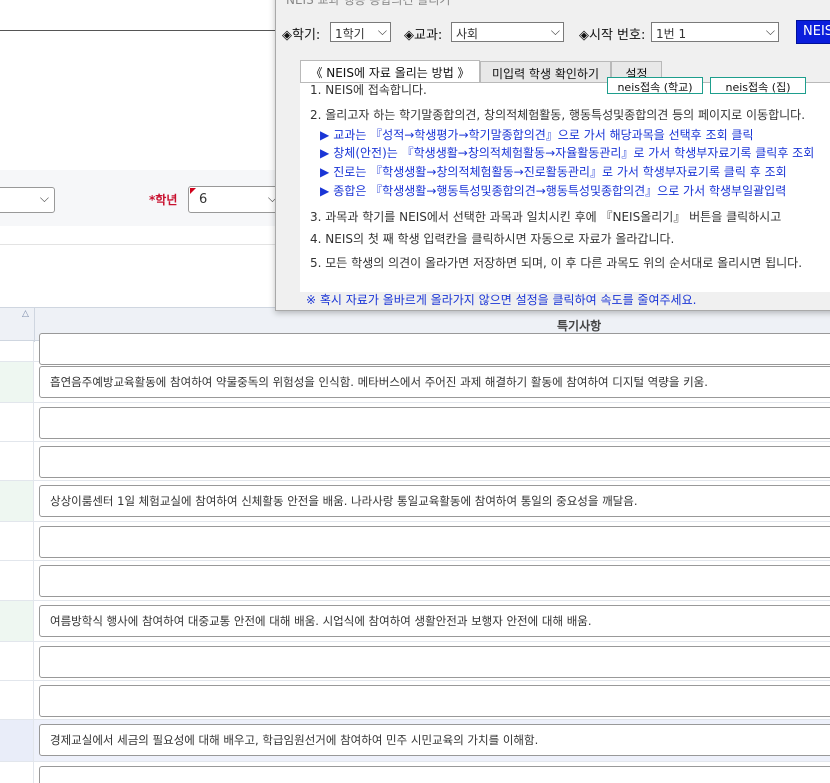 This screenshot has width=830, height=783. I want to click on tab-missing-students: 미입력 학생 확인하기, so click(545, 71).